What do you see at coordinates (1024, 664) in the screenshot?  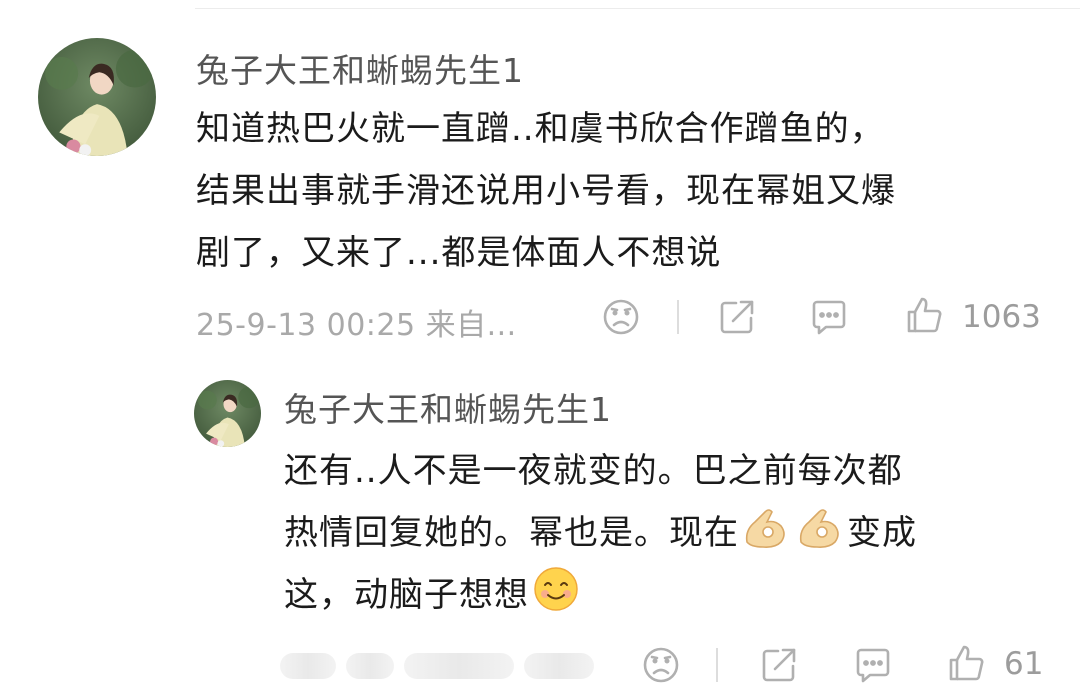 I see `reply-like-count: 61` at bounding box center [1024, 664].